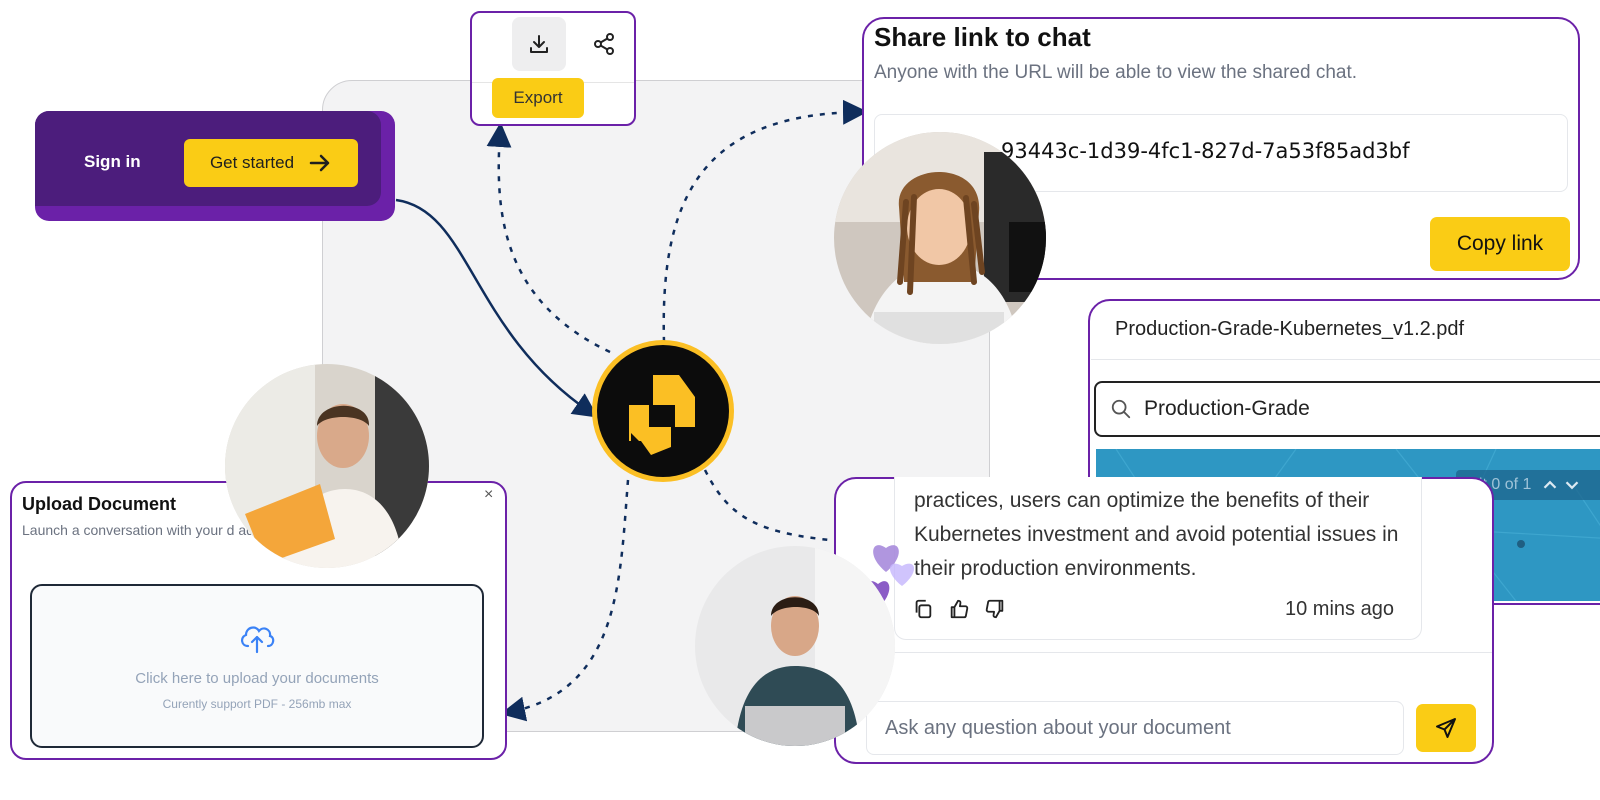 The width and height of the screenshot is (1600, 800). Describe the element at coordinates (1345, 359) in the screenshot. I see `pdf-divider` at that location.